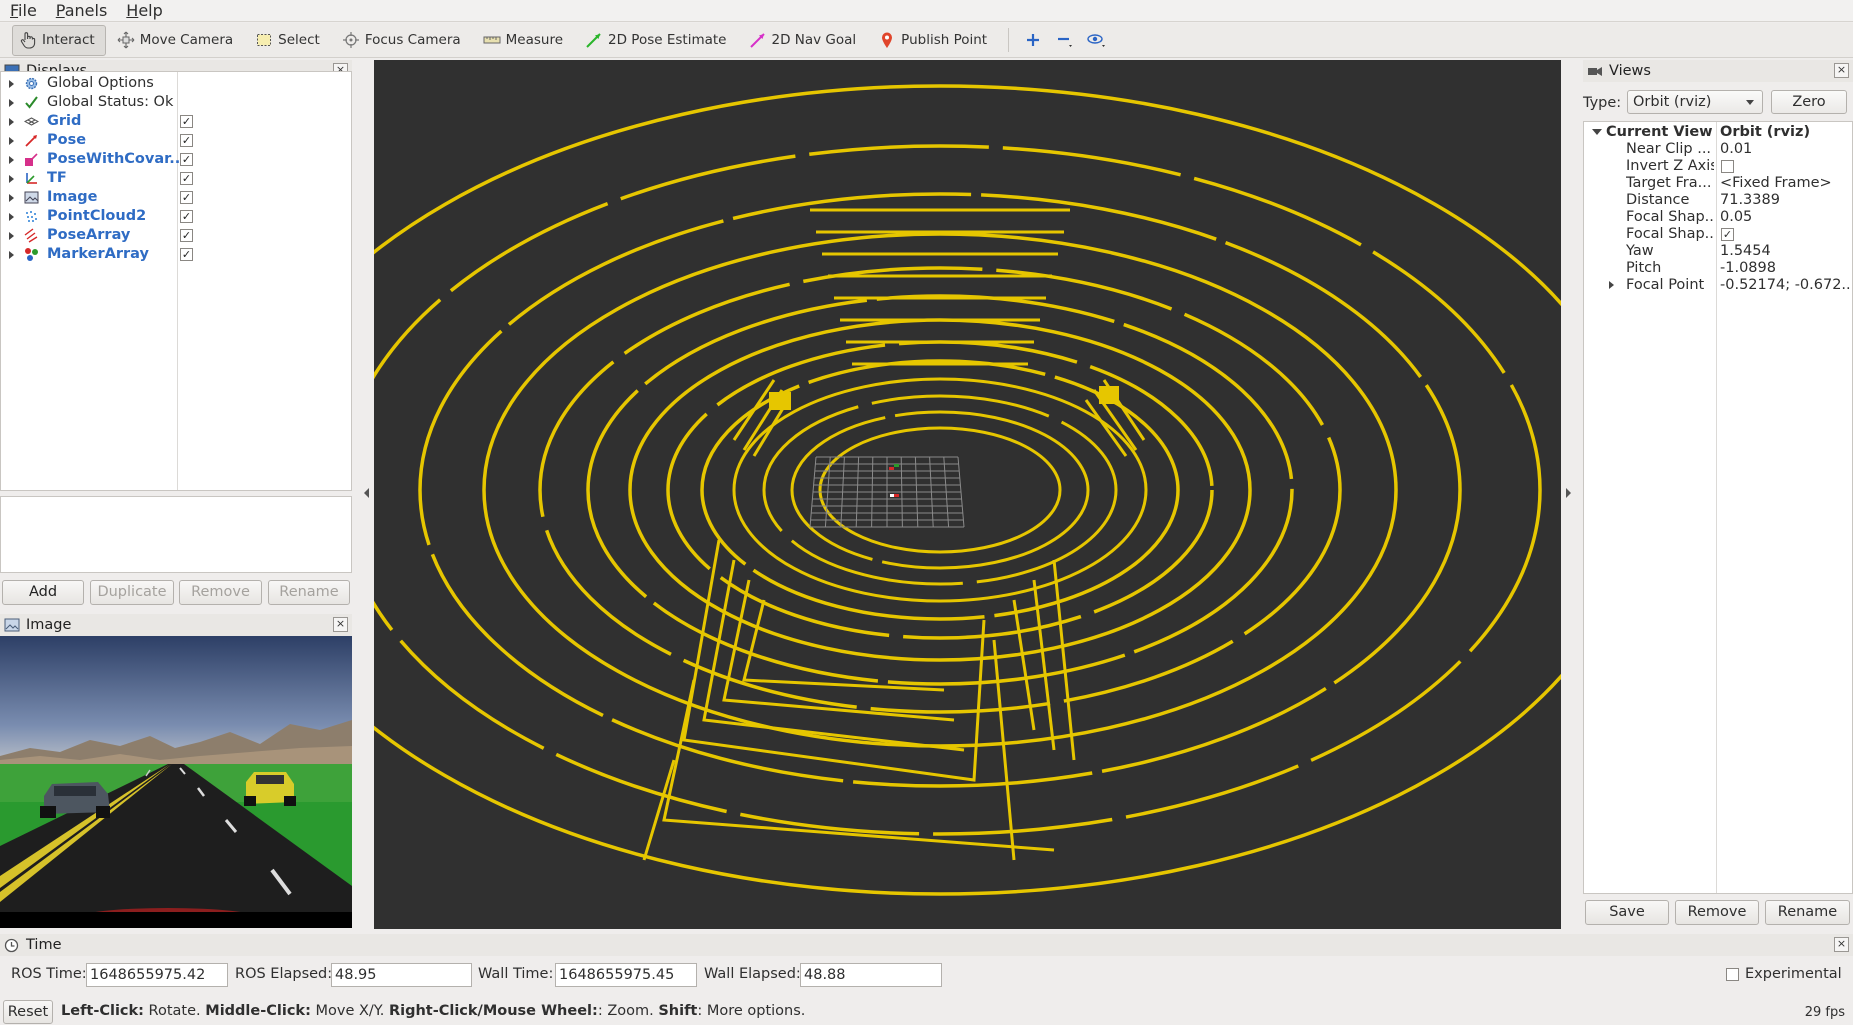  Describe the element at coordinates (1718, 234) in the screenshot. I see `view-prop-focal-shap: Focal Shap... ✓` at that location.